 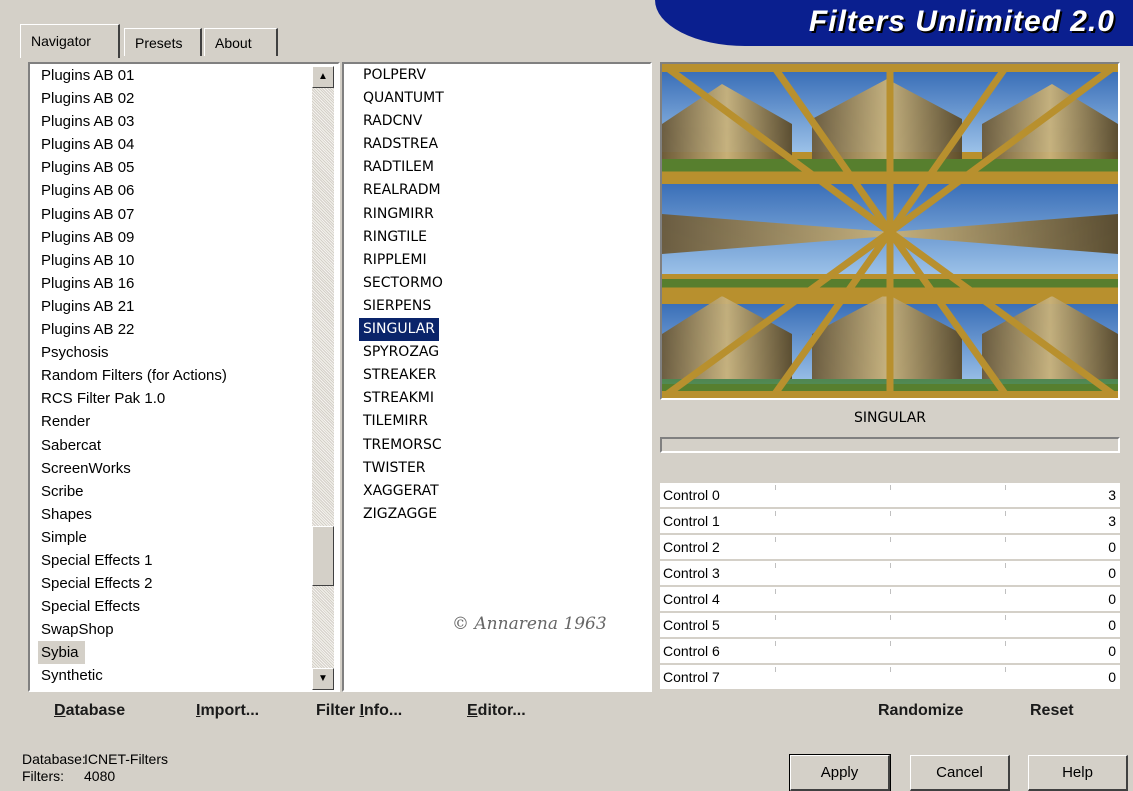 I want to click on tab-navigator-label: Navigator, so click(x=61, y=41).